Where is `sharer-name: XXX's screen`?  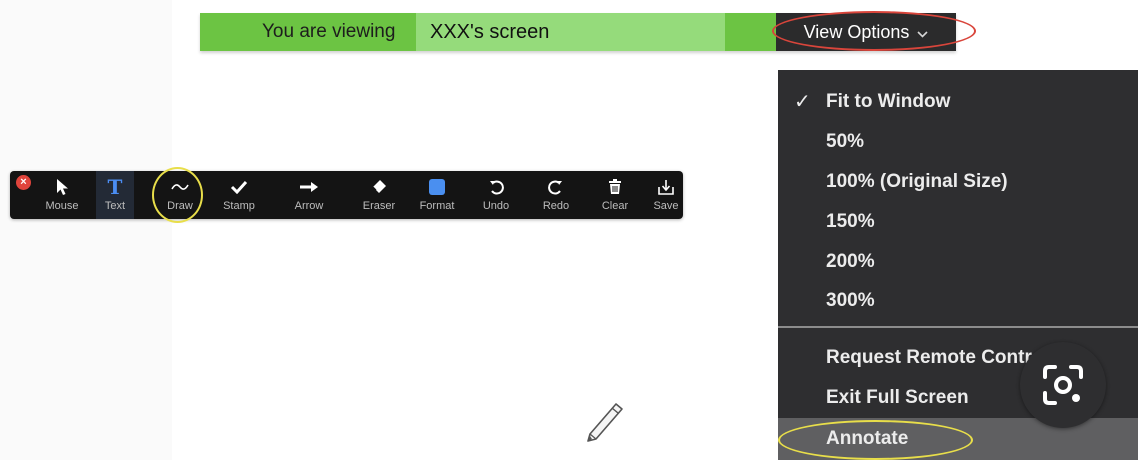 sharer-name: XXX's screen is located at coordinates (570, 32).